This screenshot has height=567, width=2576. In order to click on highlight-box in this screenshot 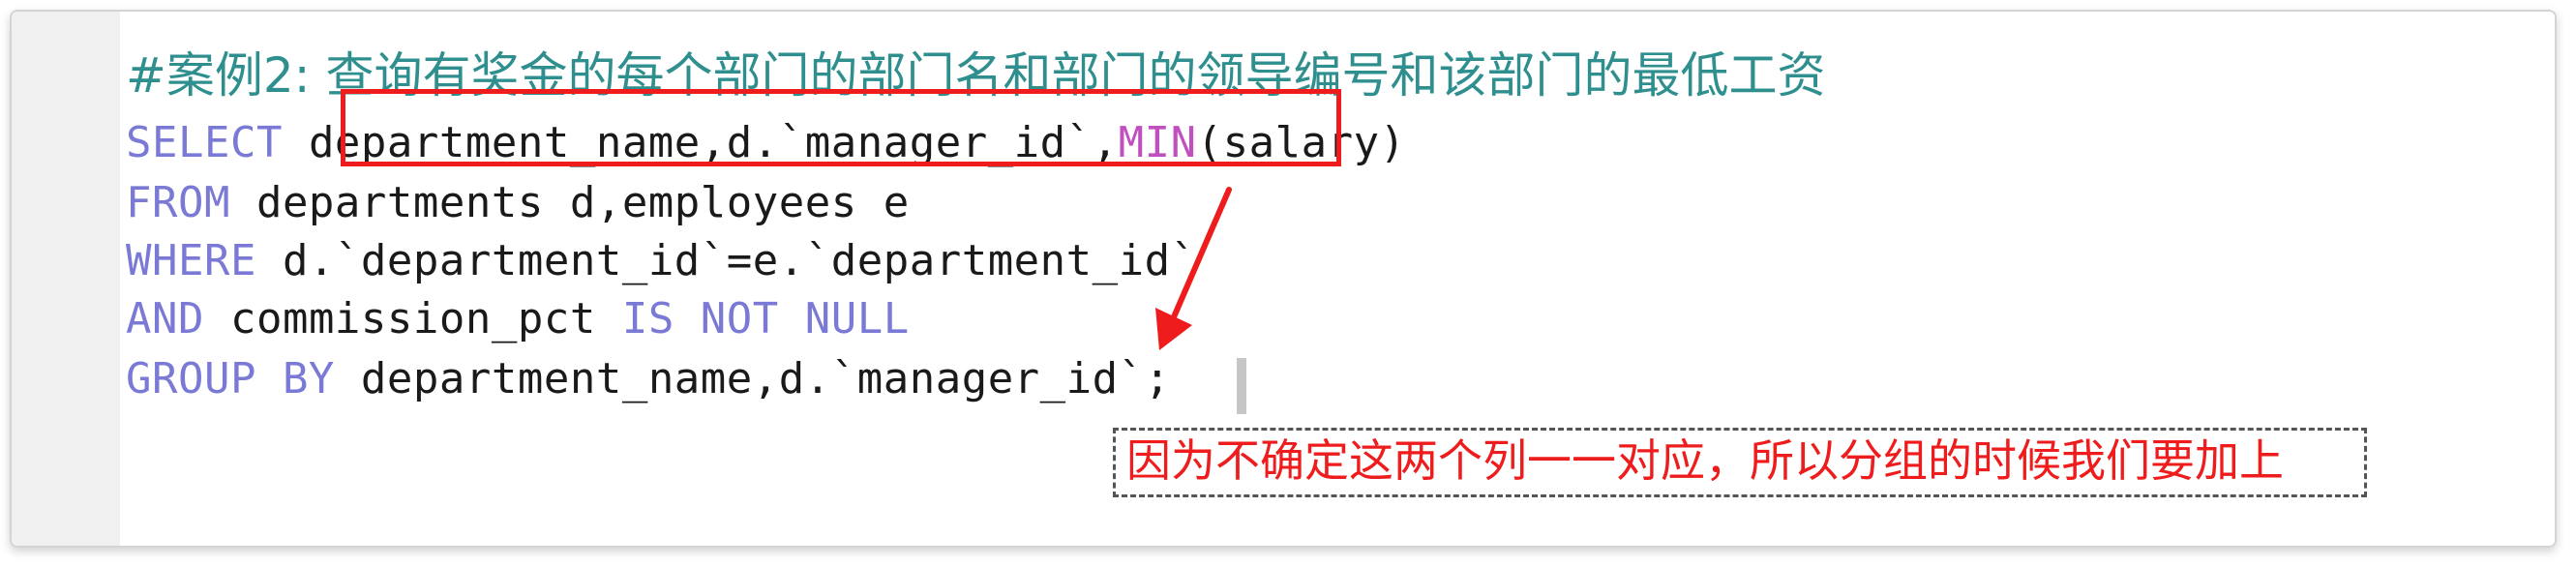, I will do `click(841, 128)`.